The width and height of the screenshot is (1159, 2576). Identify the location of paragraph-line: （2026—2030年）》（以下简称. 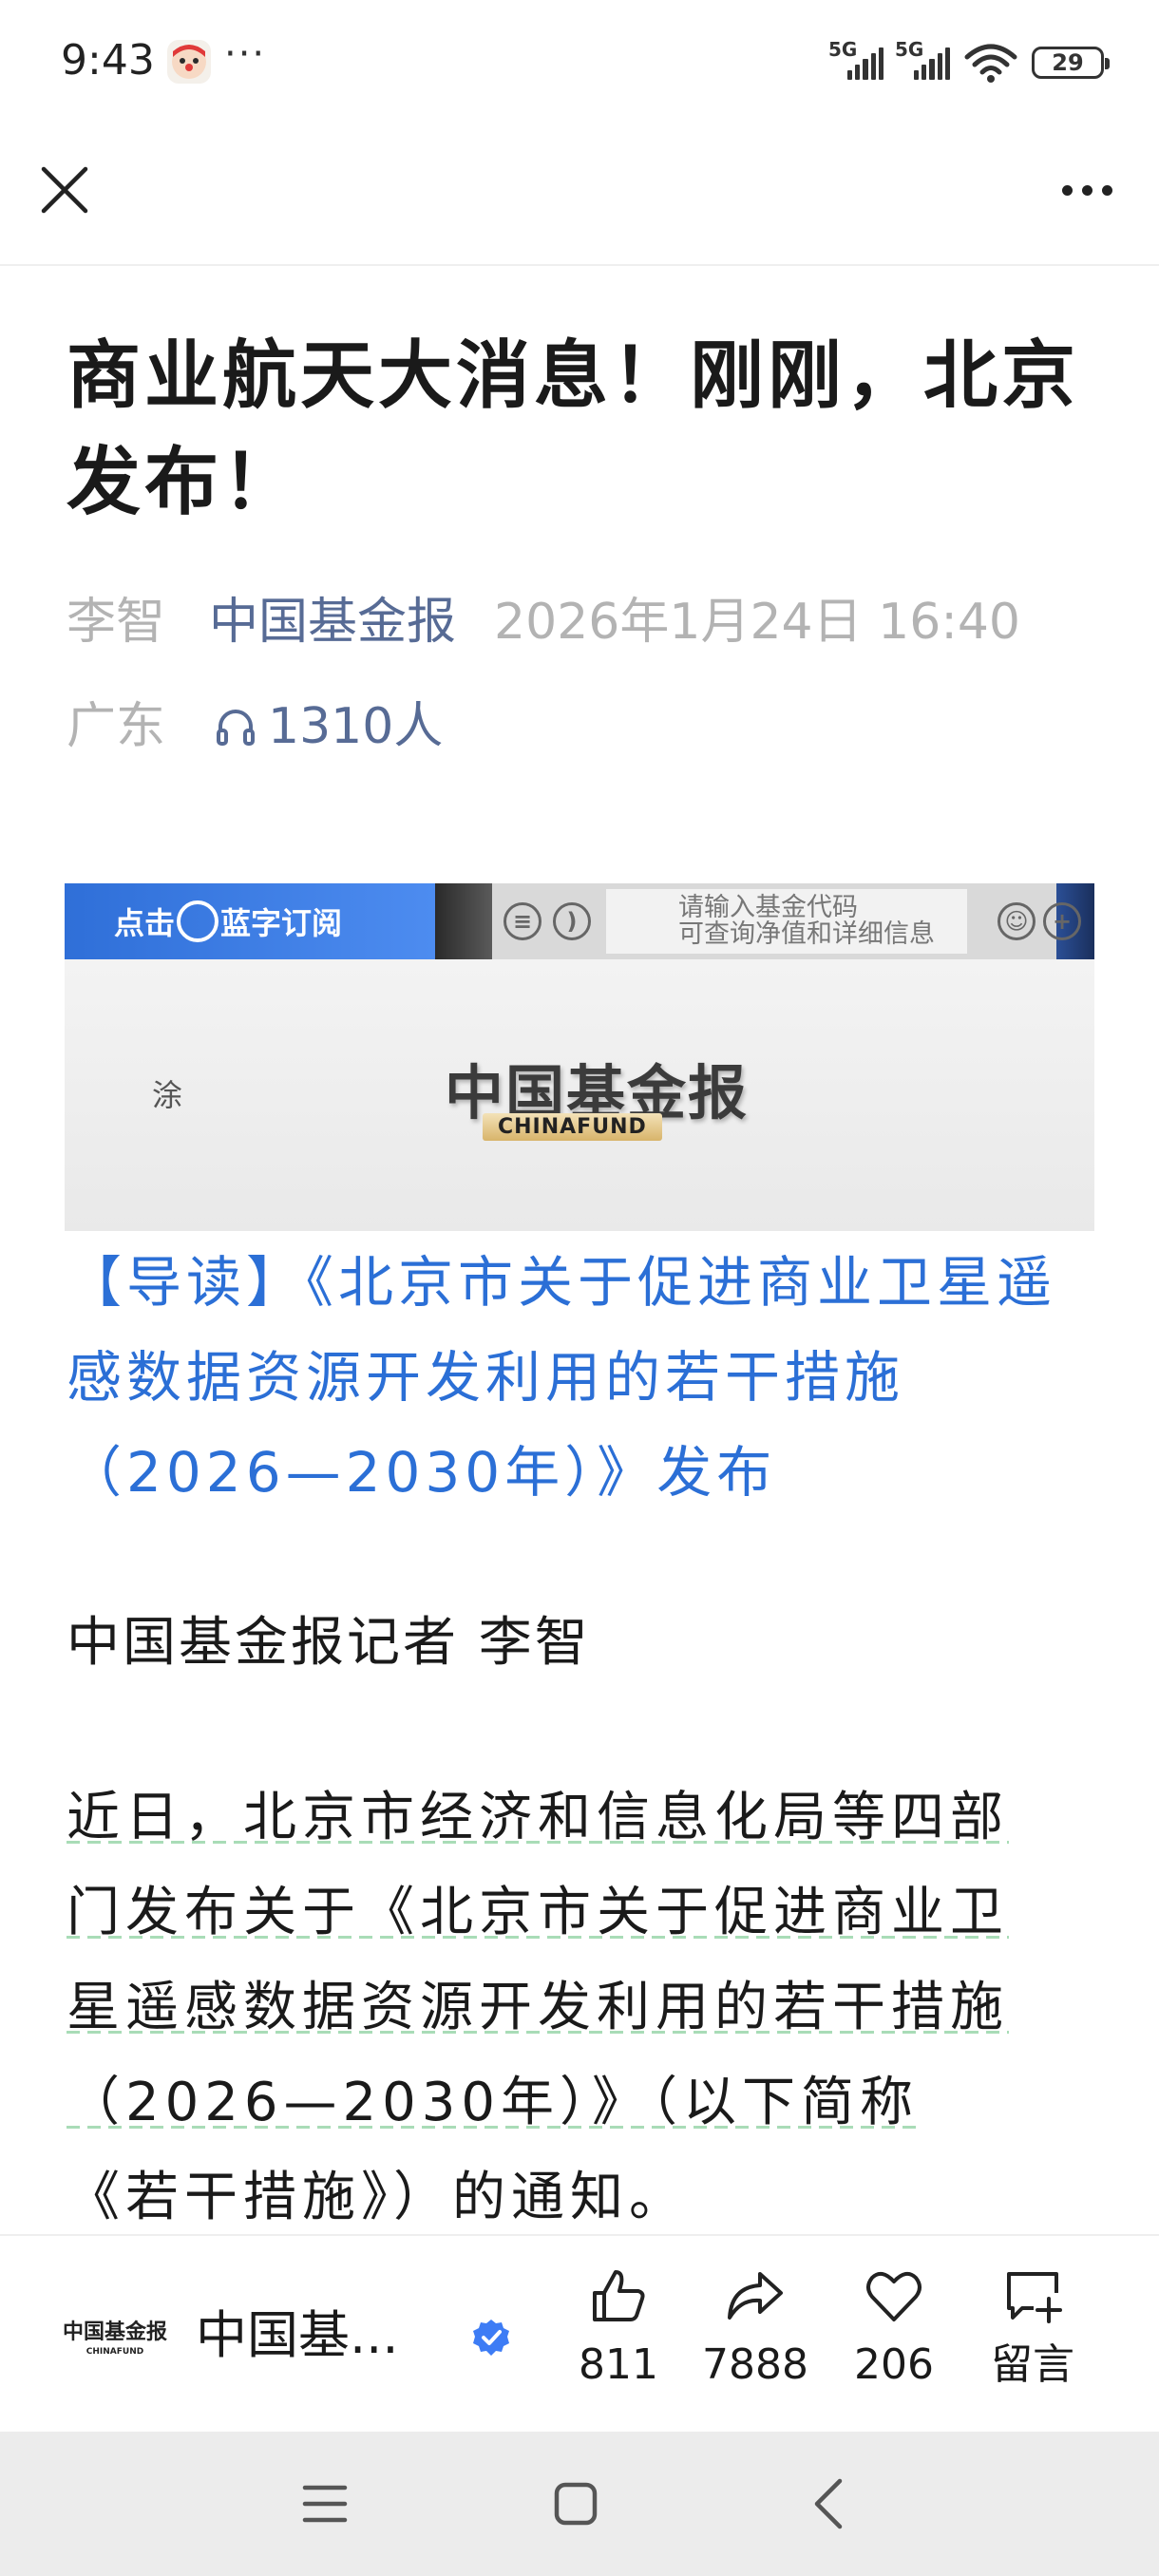
(493, 2102).